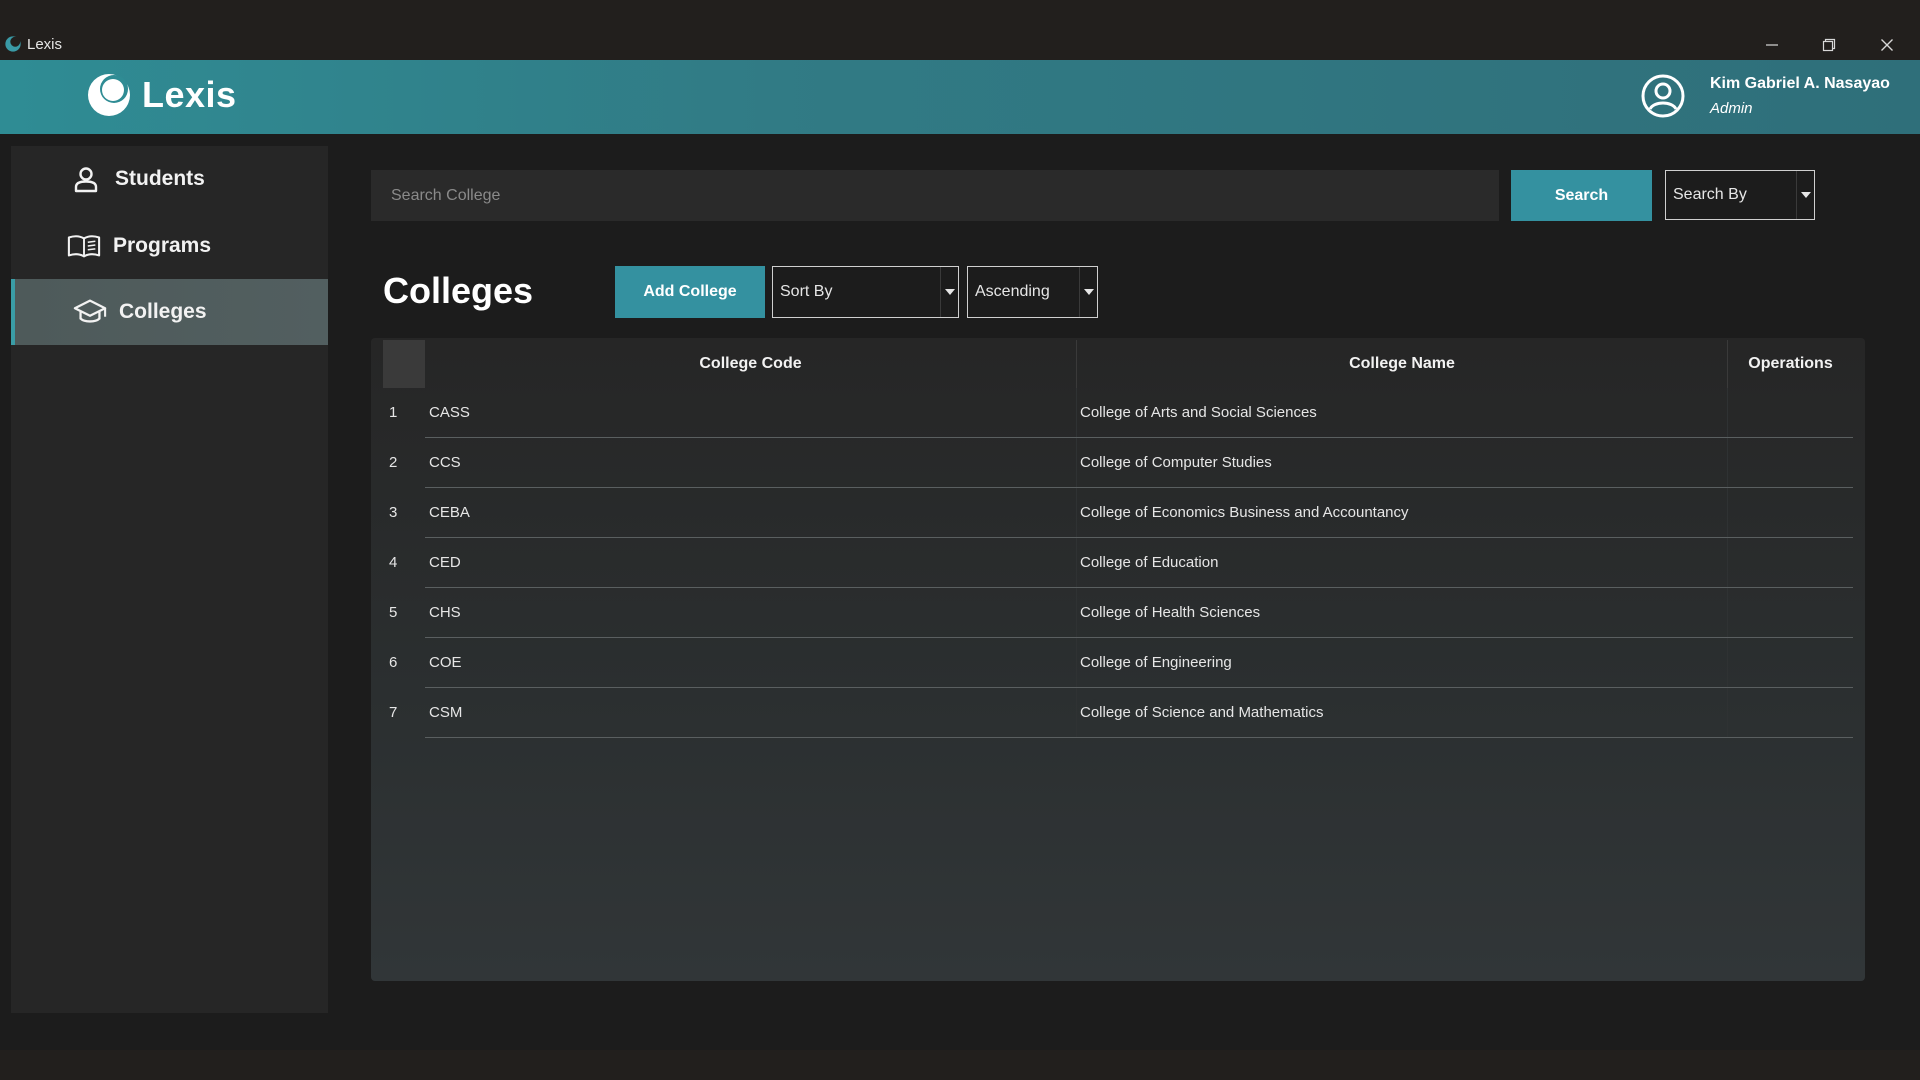 Image resolution: width=1920 pixels, height=1080 pixels. What do you see at coordinates (1139, 737) in the screenshot?
I see `row-divider` at bounding box center [1139, 737].